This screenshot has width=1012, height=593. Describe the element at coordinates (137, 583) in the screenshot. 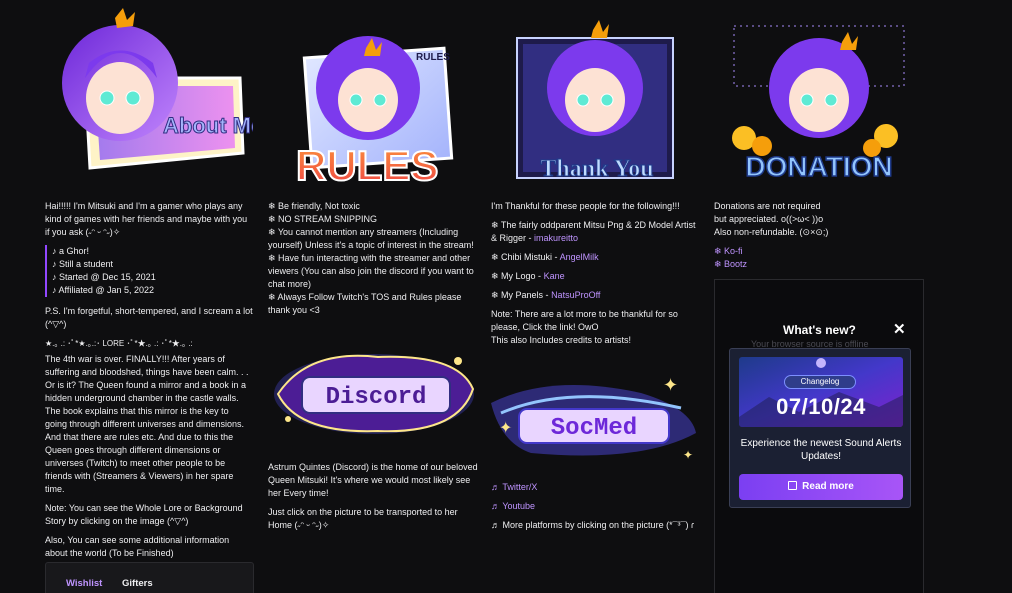

I see `tab-gifters: Gifters` at that location.